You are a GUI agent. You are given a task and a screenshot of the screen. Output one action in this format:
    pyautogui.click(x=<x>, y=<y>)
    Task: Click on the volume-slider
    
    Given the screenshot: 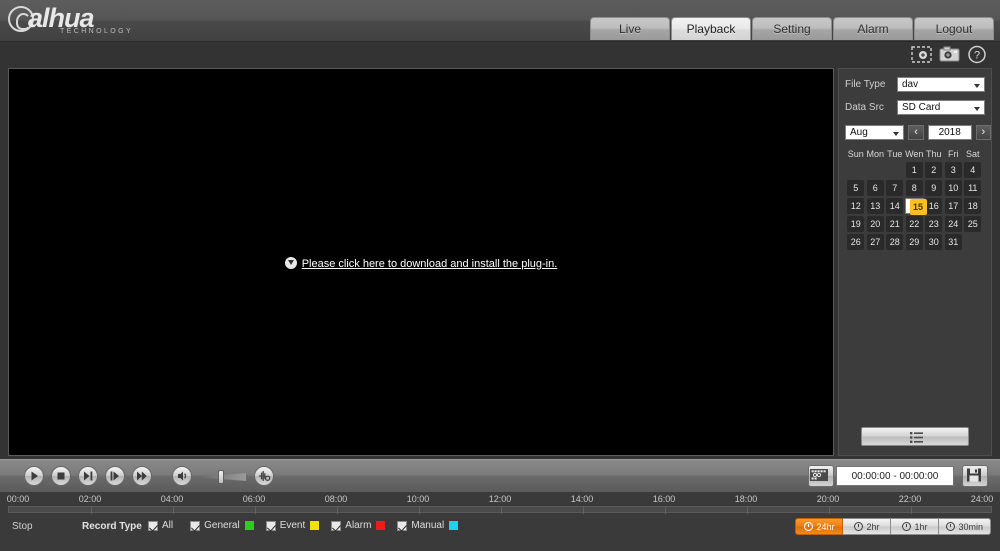 What is the action you would take?
    pyautogui.click(x=223, y=477)
    